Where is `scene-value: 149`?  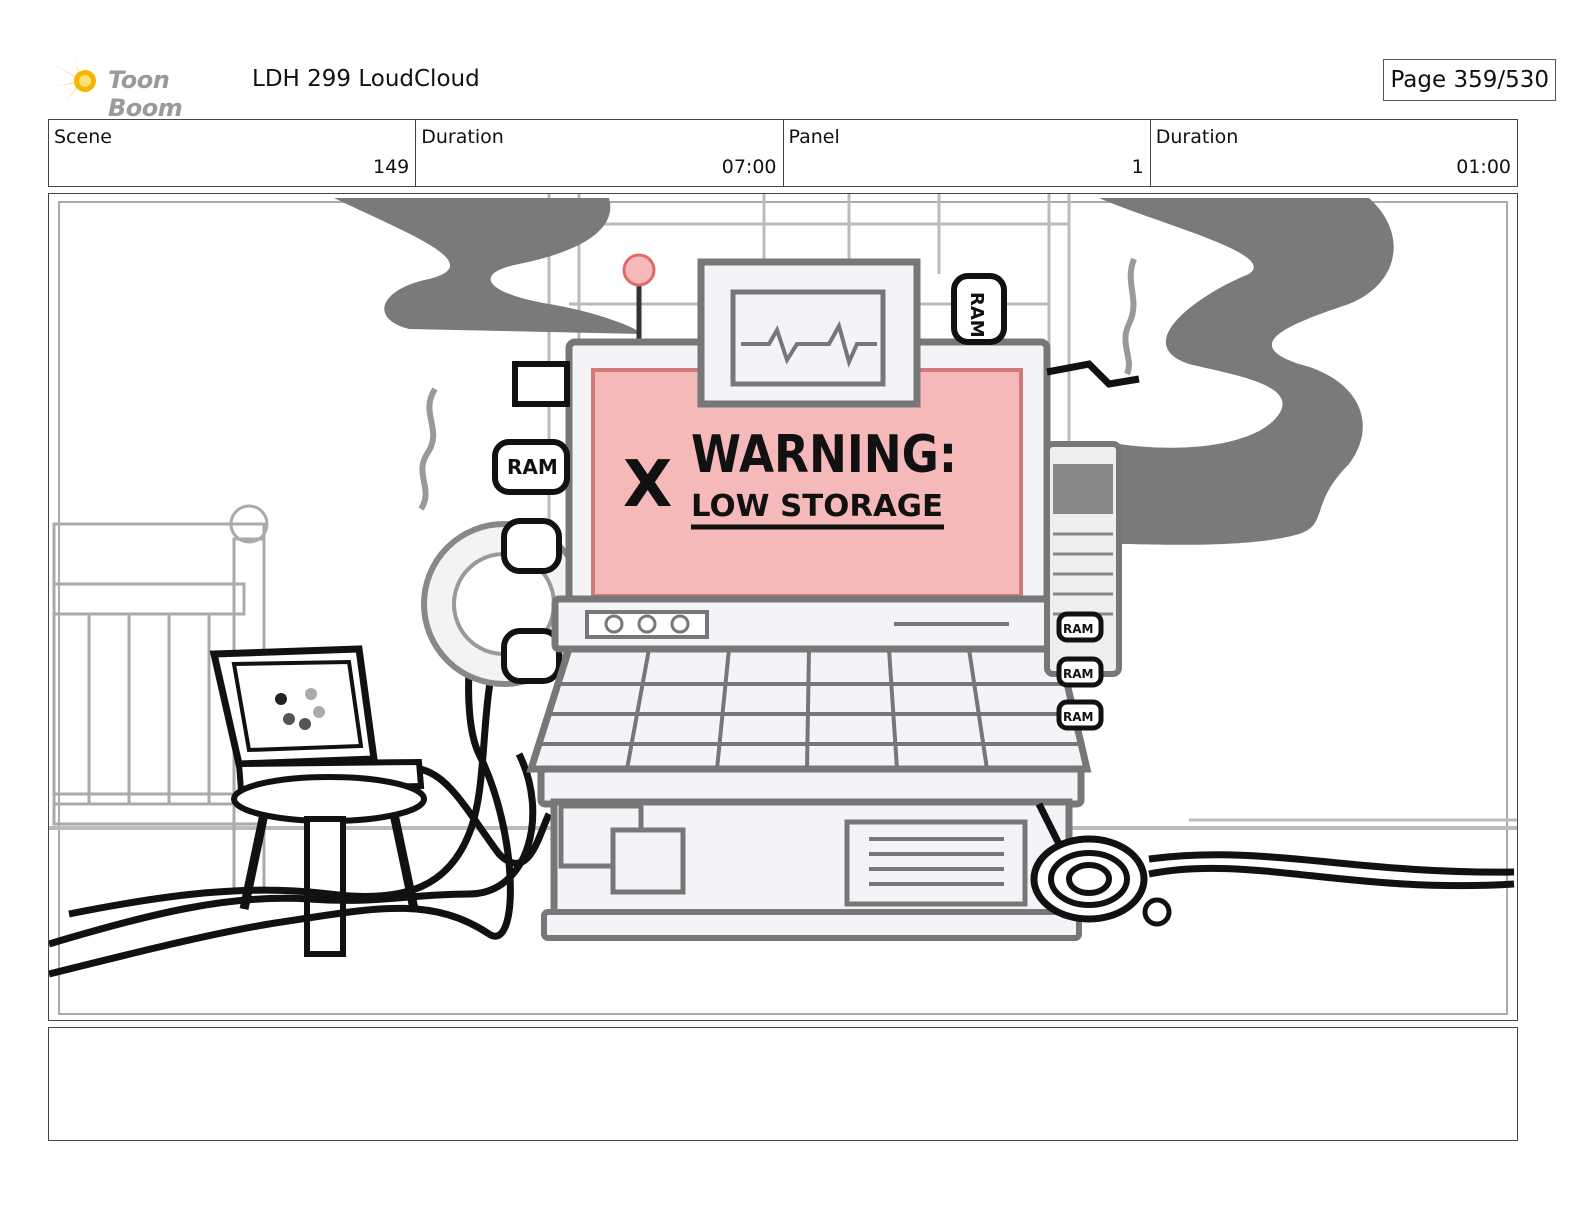
scene-value: 149 is located at coordinates (391, 167).